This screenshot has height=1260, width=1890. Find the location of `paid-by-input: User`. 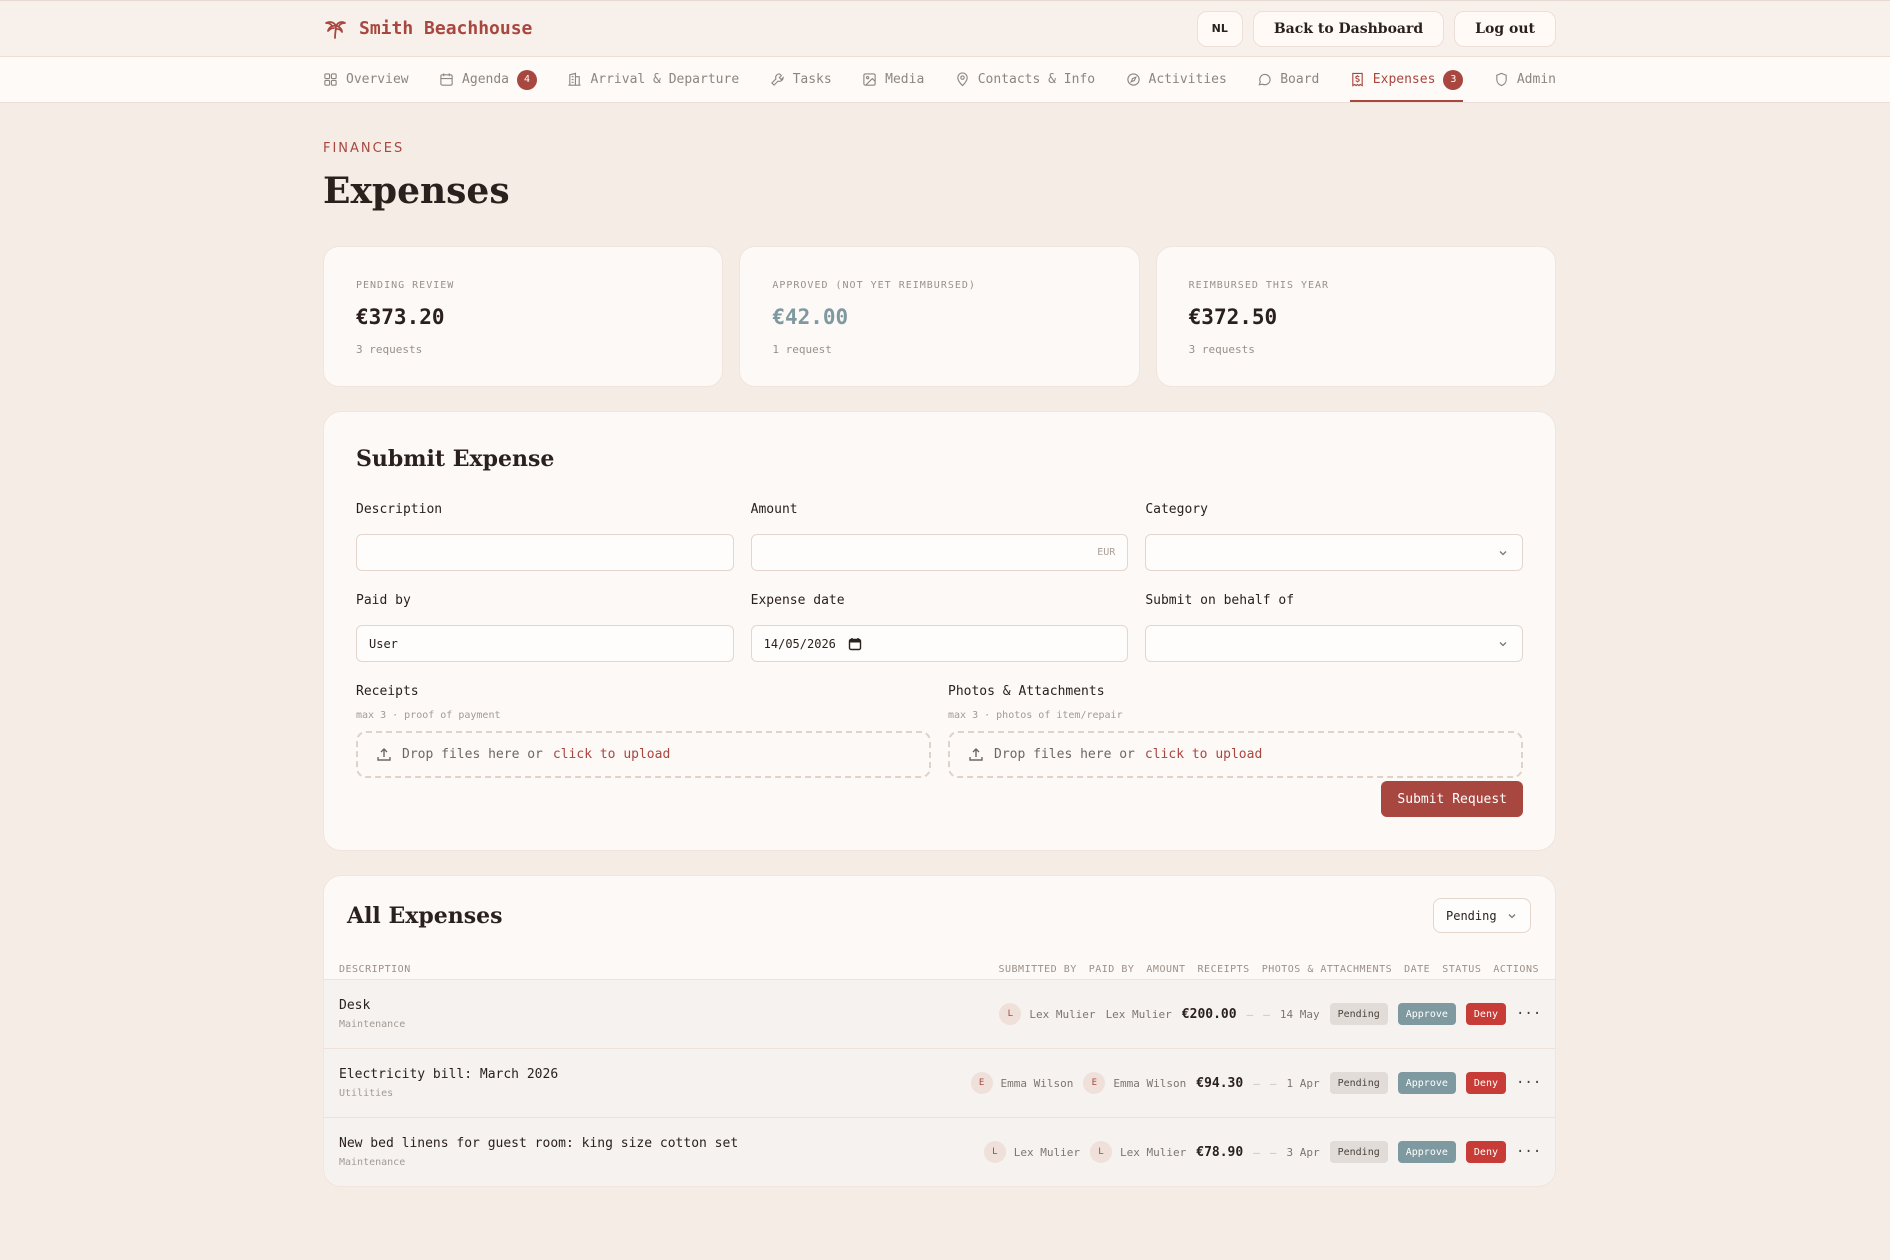

paid-by-input: User is located at coordinates (545, 643).